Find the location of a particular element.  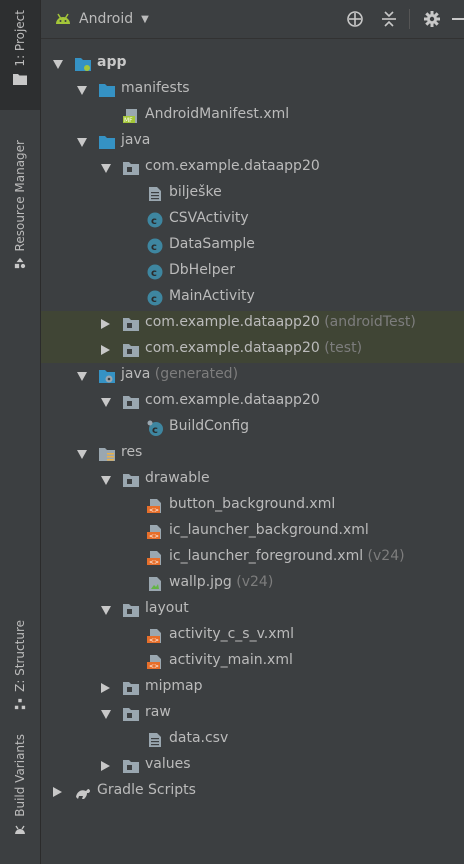

svg-text: MF is located at coordinates (128, 120).